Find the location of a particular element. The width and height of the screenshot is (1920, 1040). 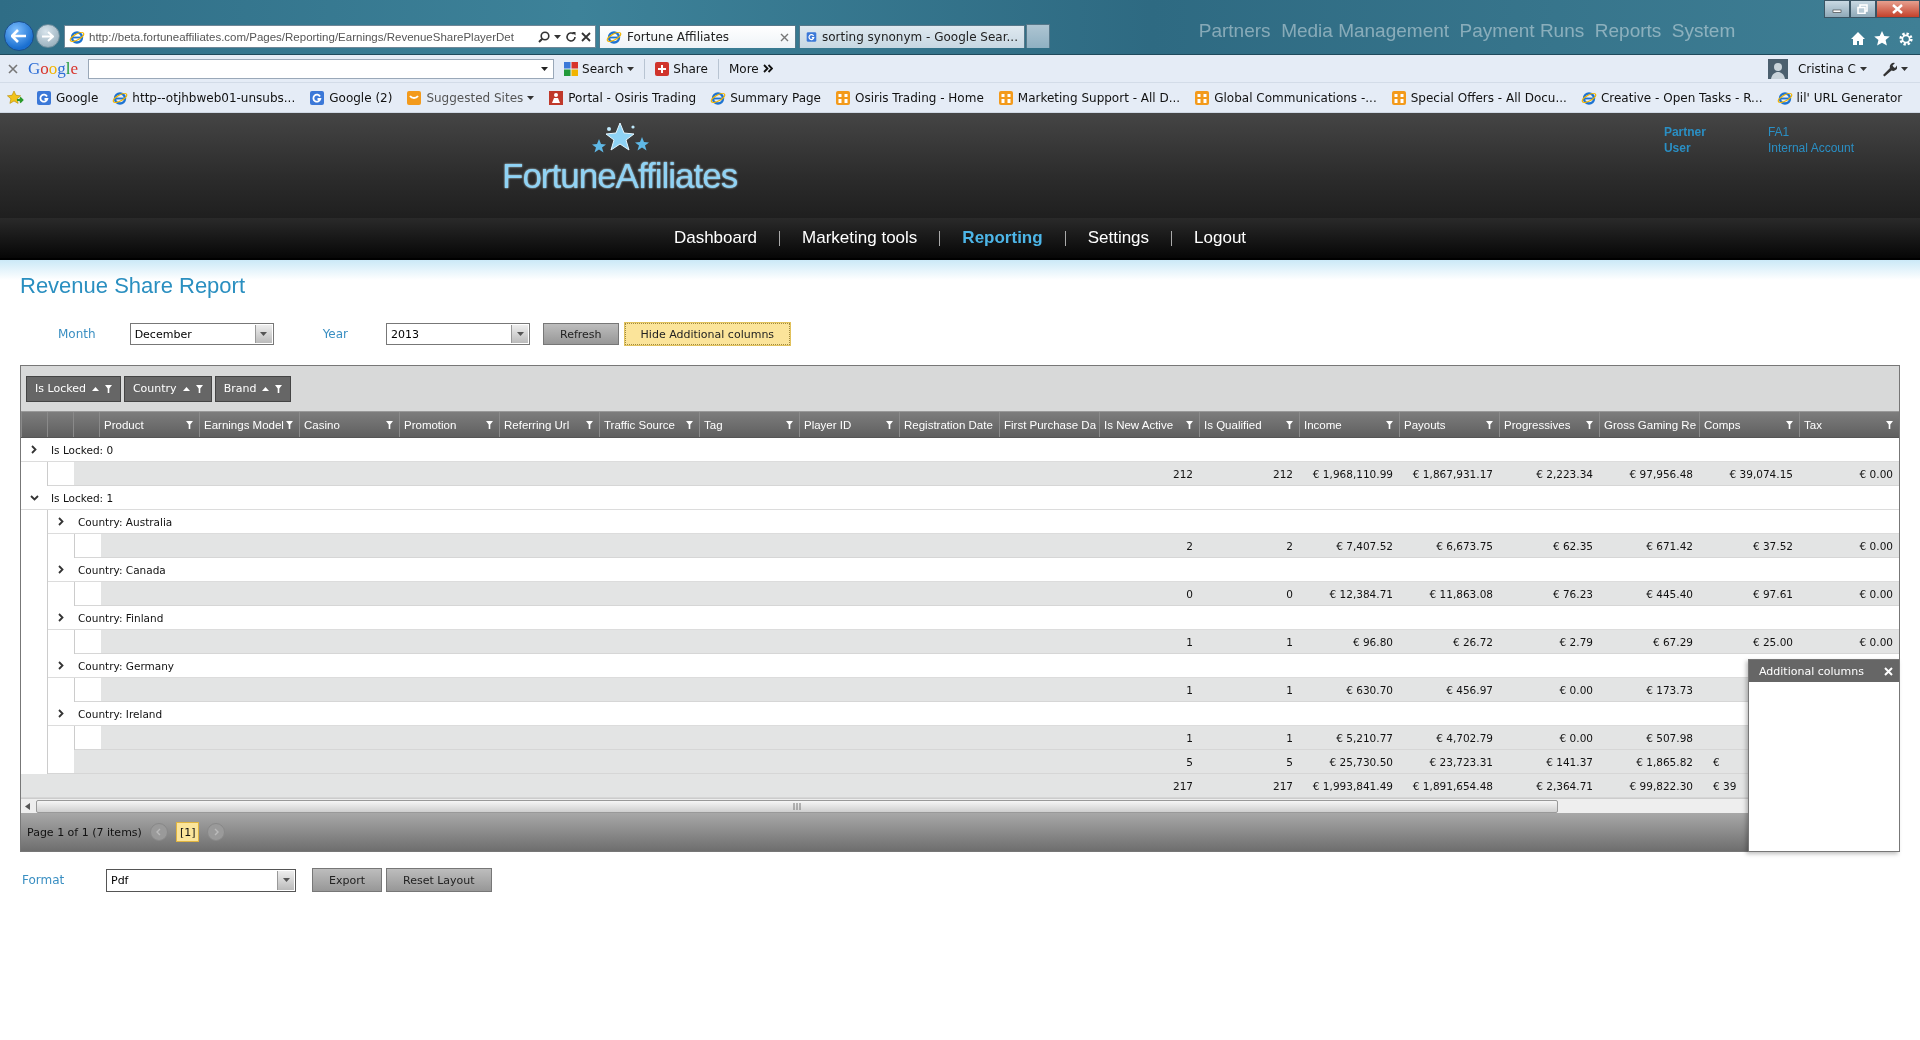

share-button: Share is located at coordinates (681, 68).